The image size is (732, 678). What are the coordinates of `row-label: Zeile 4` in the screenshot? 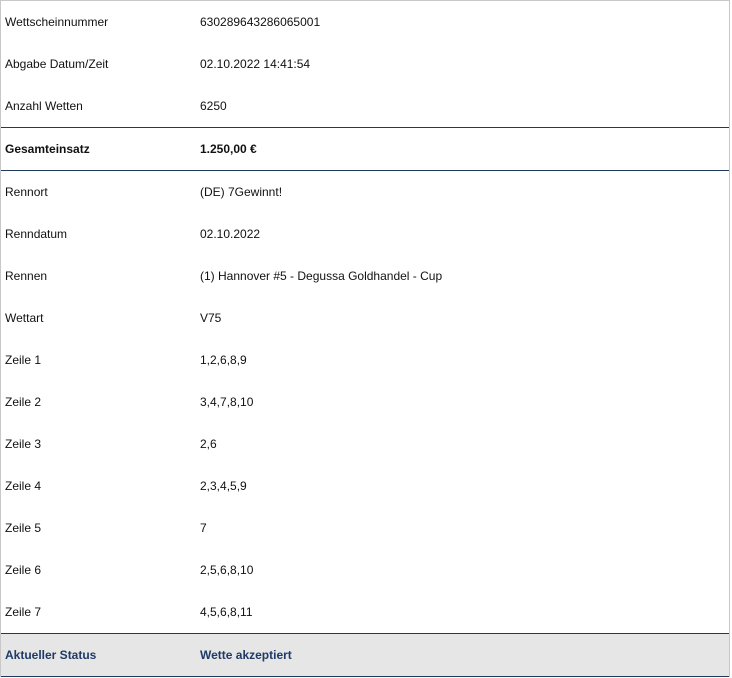 It's located at (23, 486).